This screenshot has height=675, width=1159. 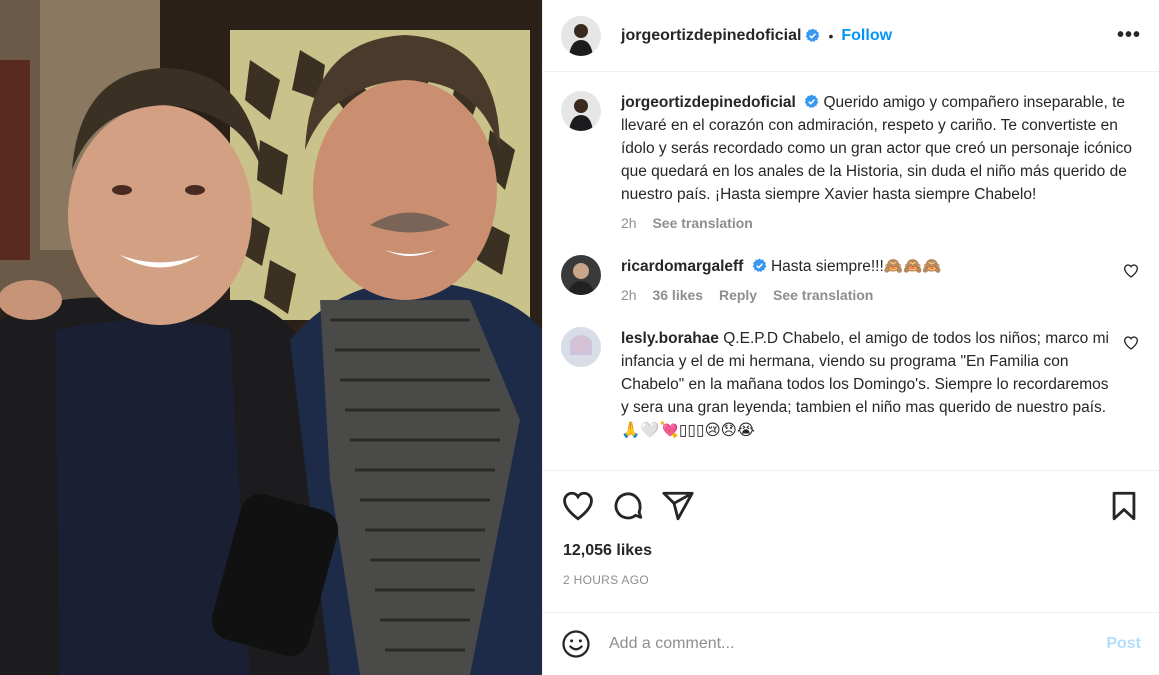 What do you see at coordinates (628, 506) in the screenshot?
I see `comment-bubble-icon` at bounding box center [628, 506].